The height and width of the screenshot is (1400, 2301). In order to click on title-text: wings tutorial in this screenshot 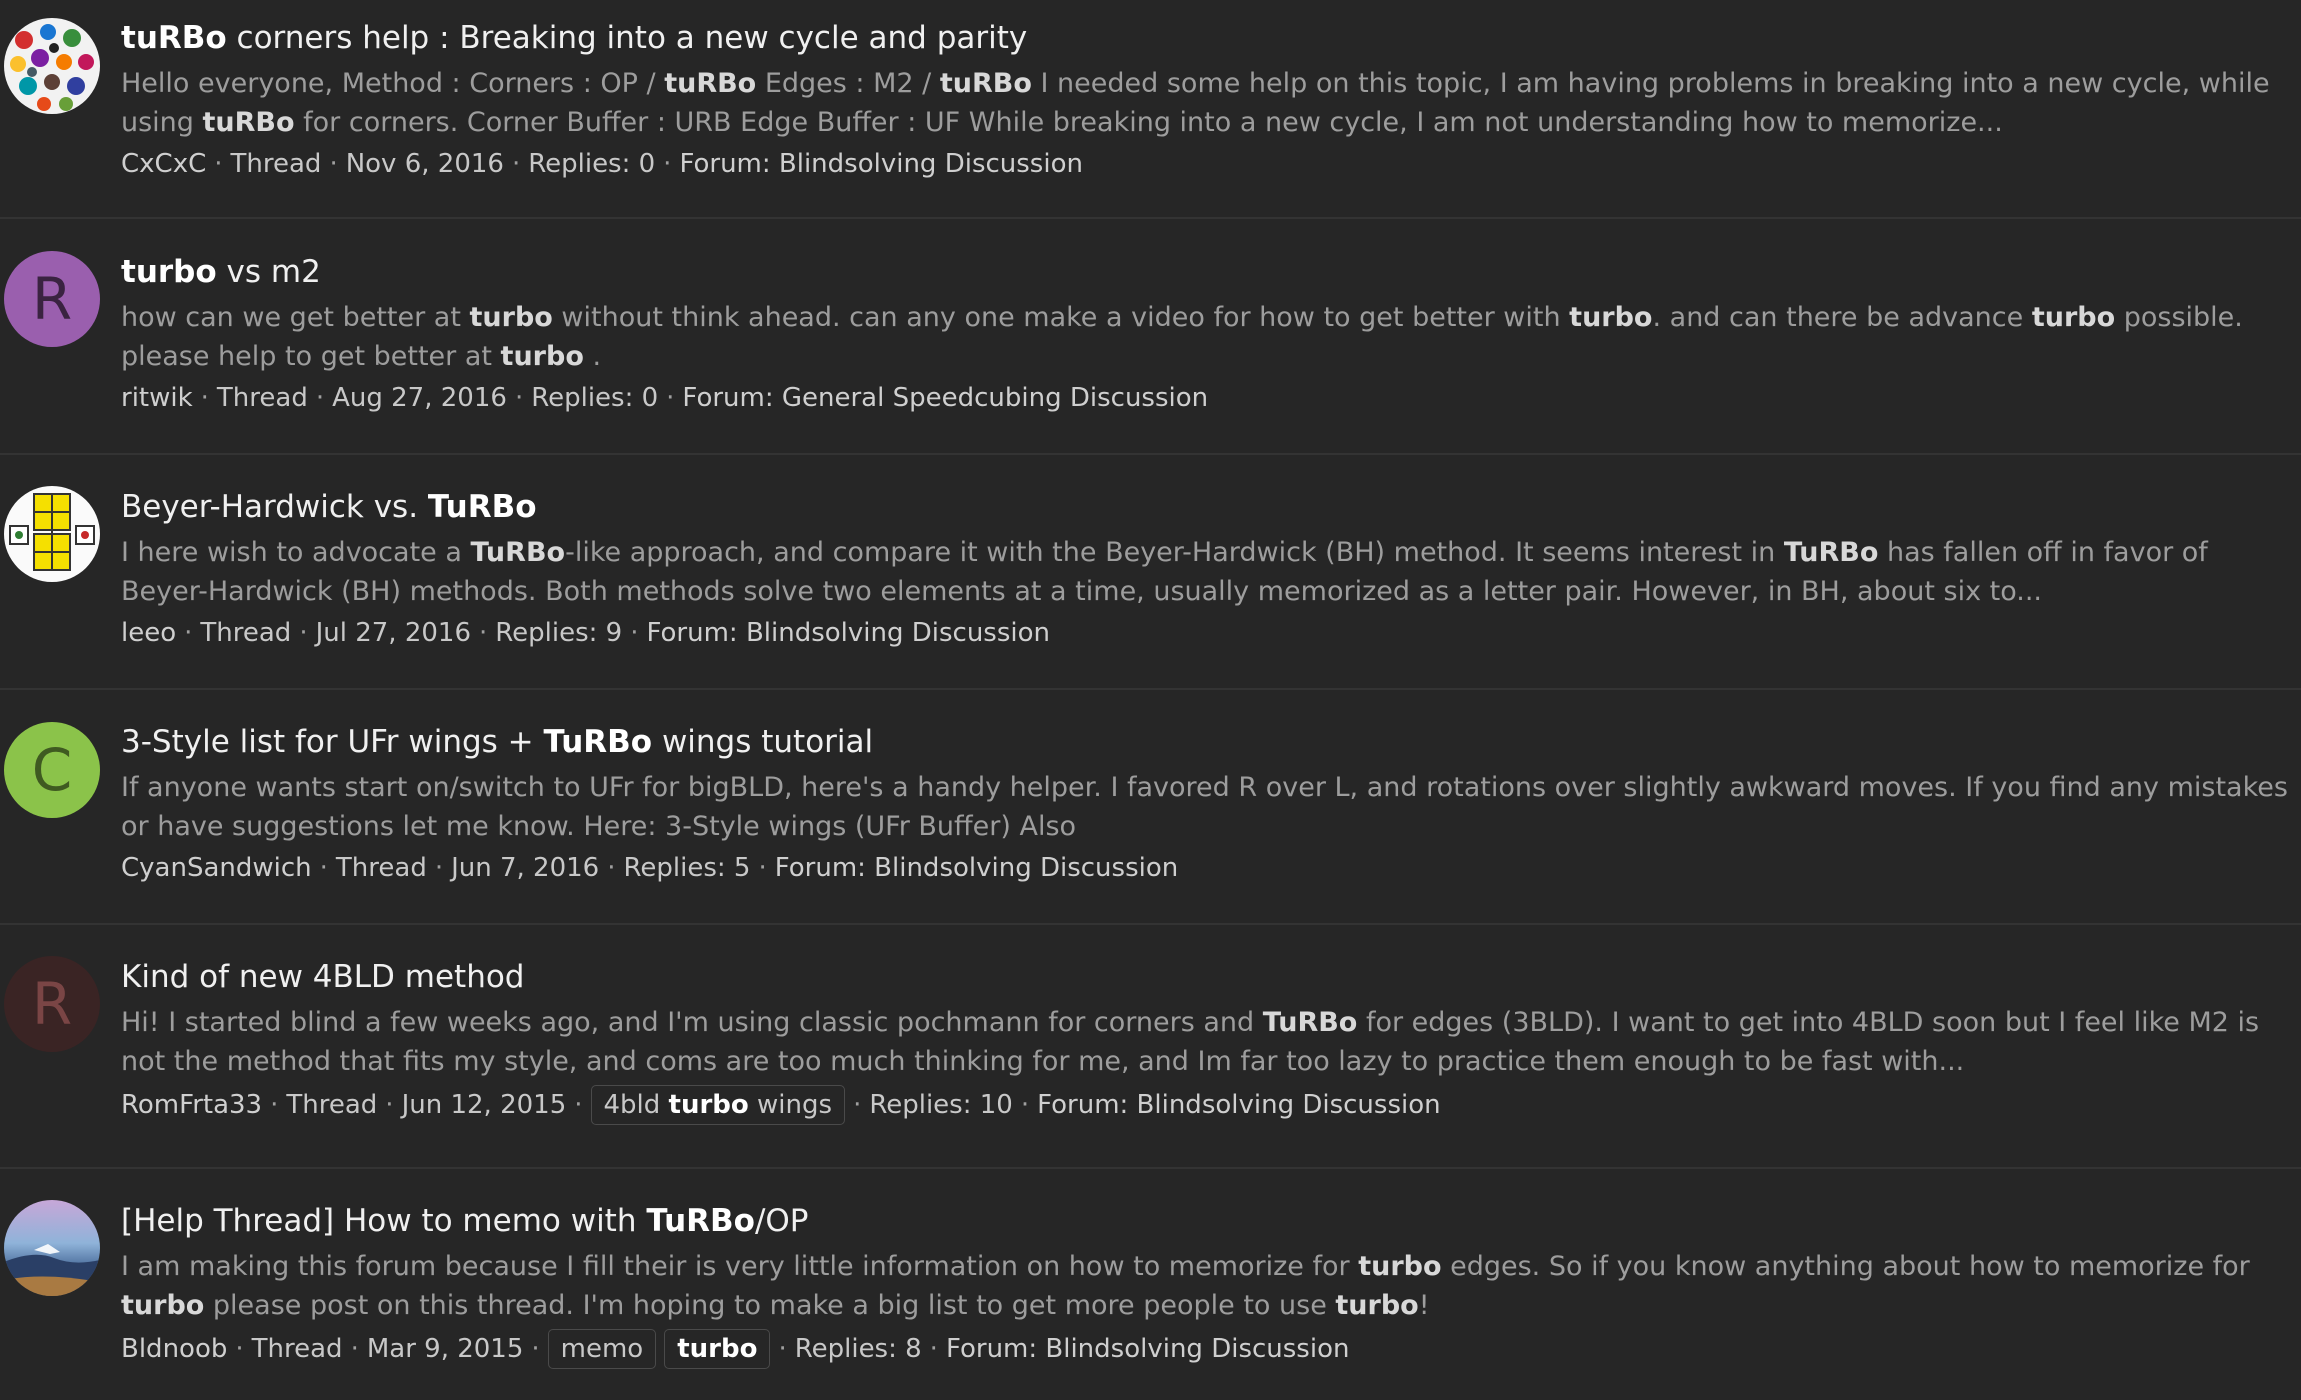, I will do `click(763, 742)`.